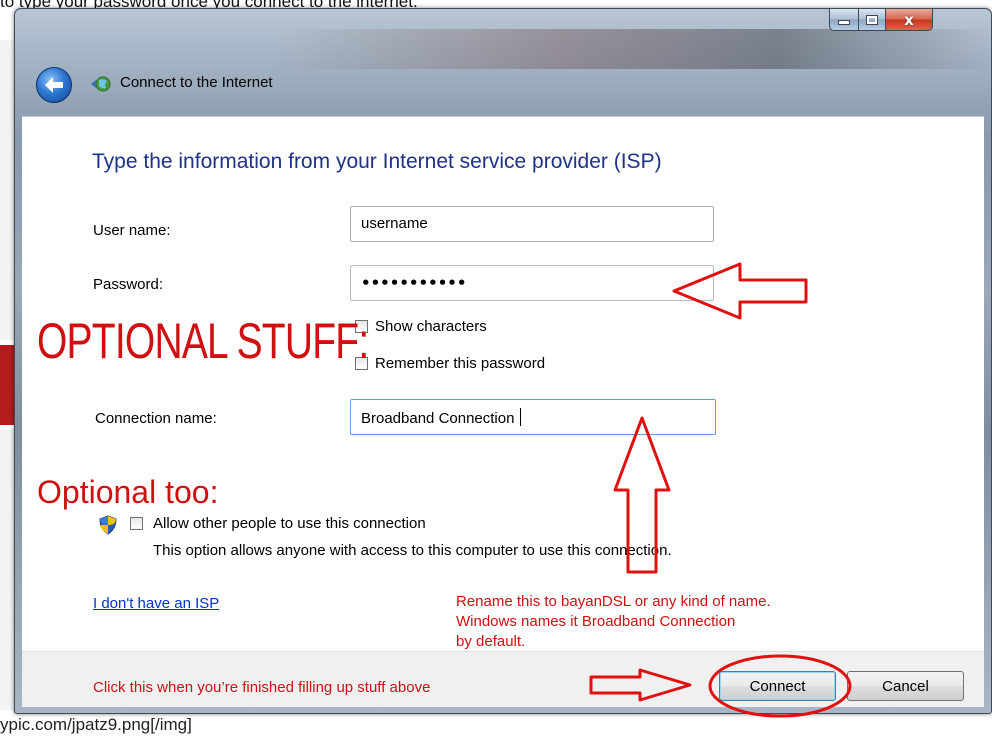  Describe the element at coordinates (905, 686) in the screenshot. I see `cancel-button: Cancel` at that location.